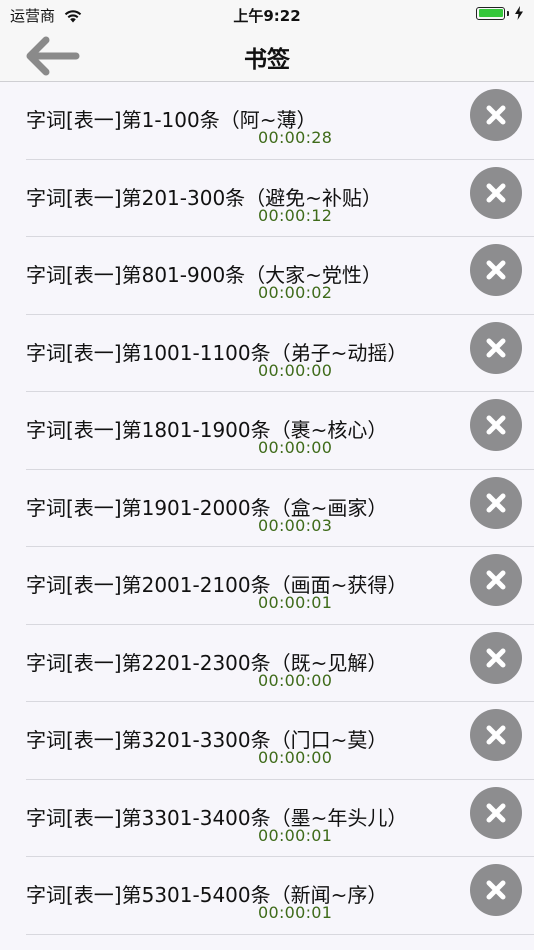  What do you see at coordinates (267, 60) in the screenshot?
I see `page-title: 书签` at bounding box center [267, 60].